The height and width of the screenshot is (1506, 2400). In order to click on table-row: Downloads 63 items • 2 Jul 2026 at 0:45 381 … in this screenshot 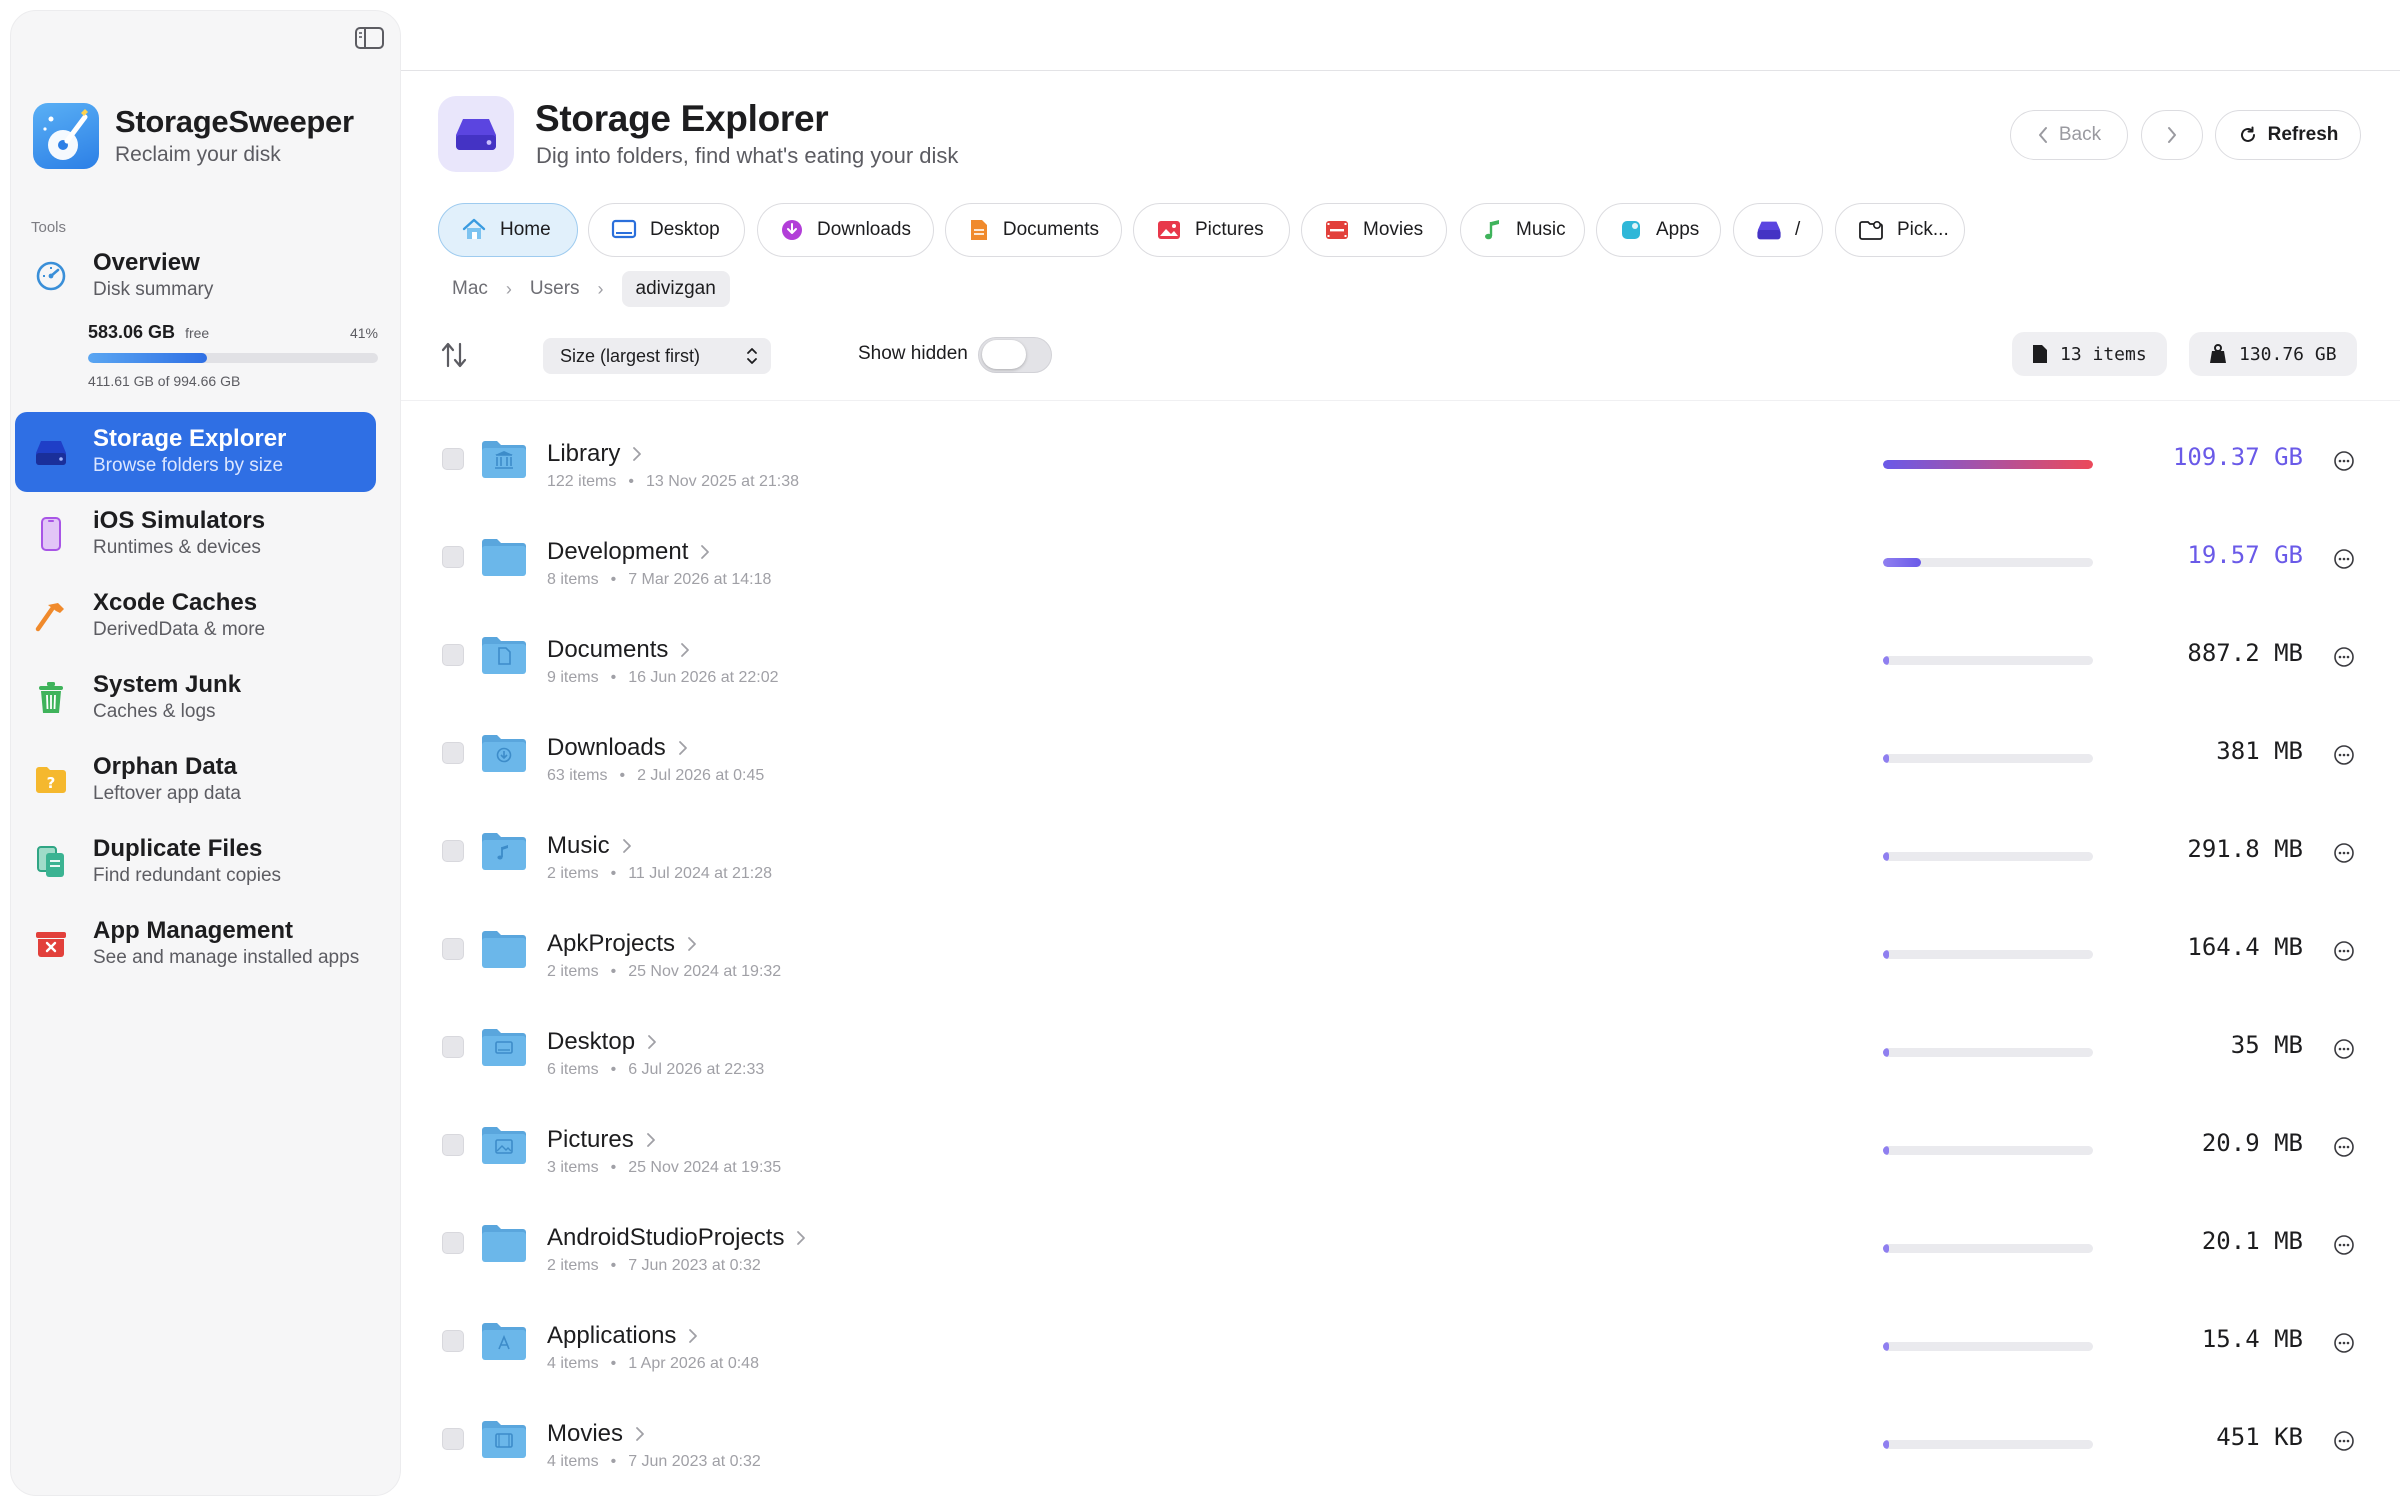, I will do `click(1400, 753)`.